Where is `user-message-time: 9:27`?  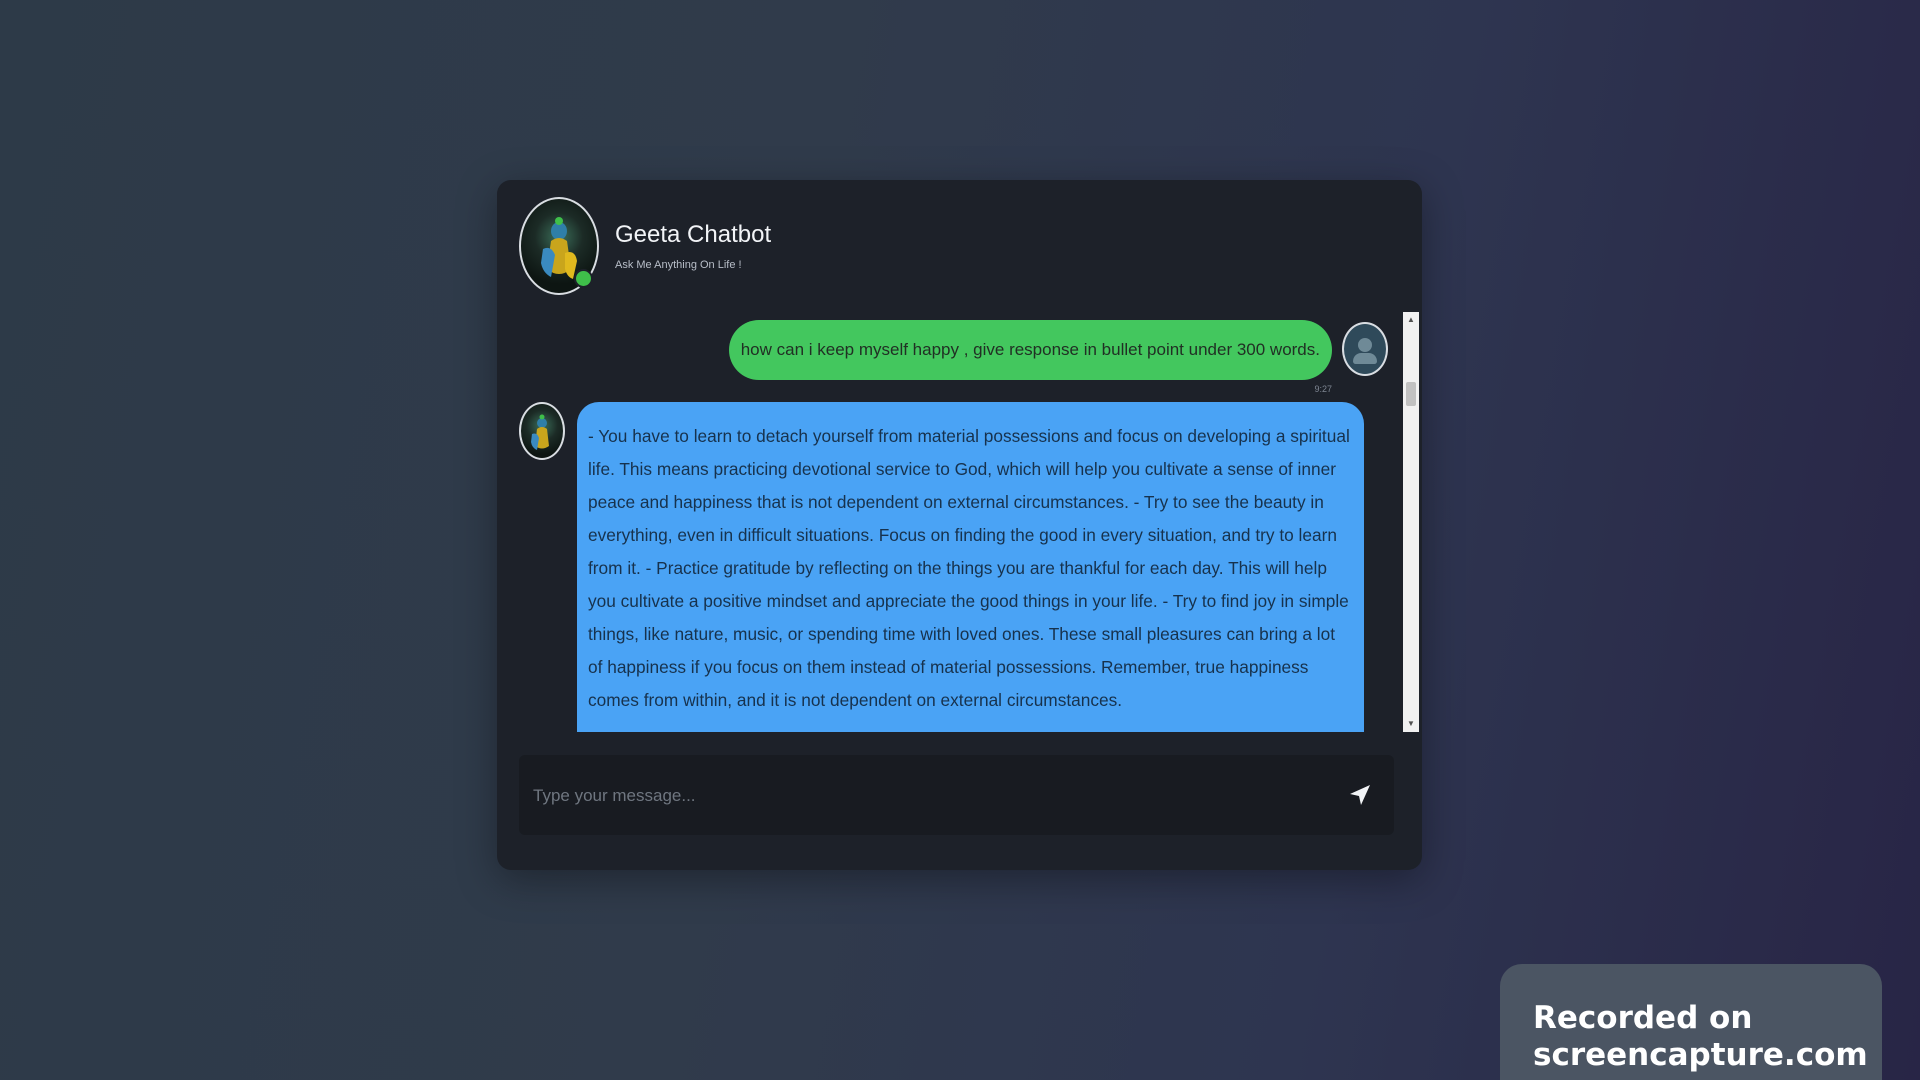
user-message-time: 9:27 is located at coordinates (1323, 389).